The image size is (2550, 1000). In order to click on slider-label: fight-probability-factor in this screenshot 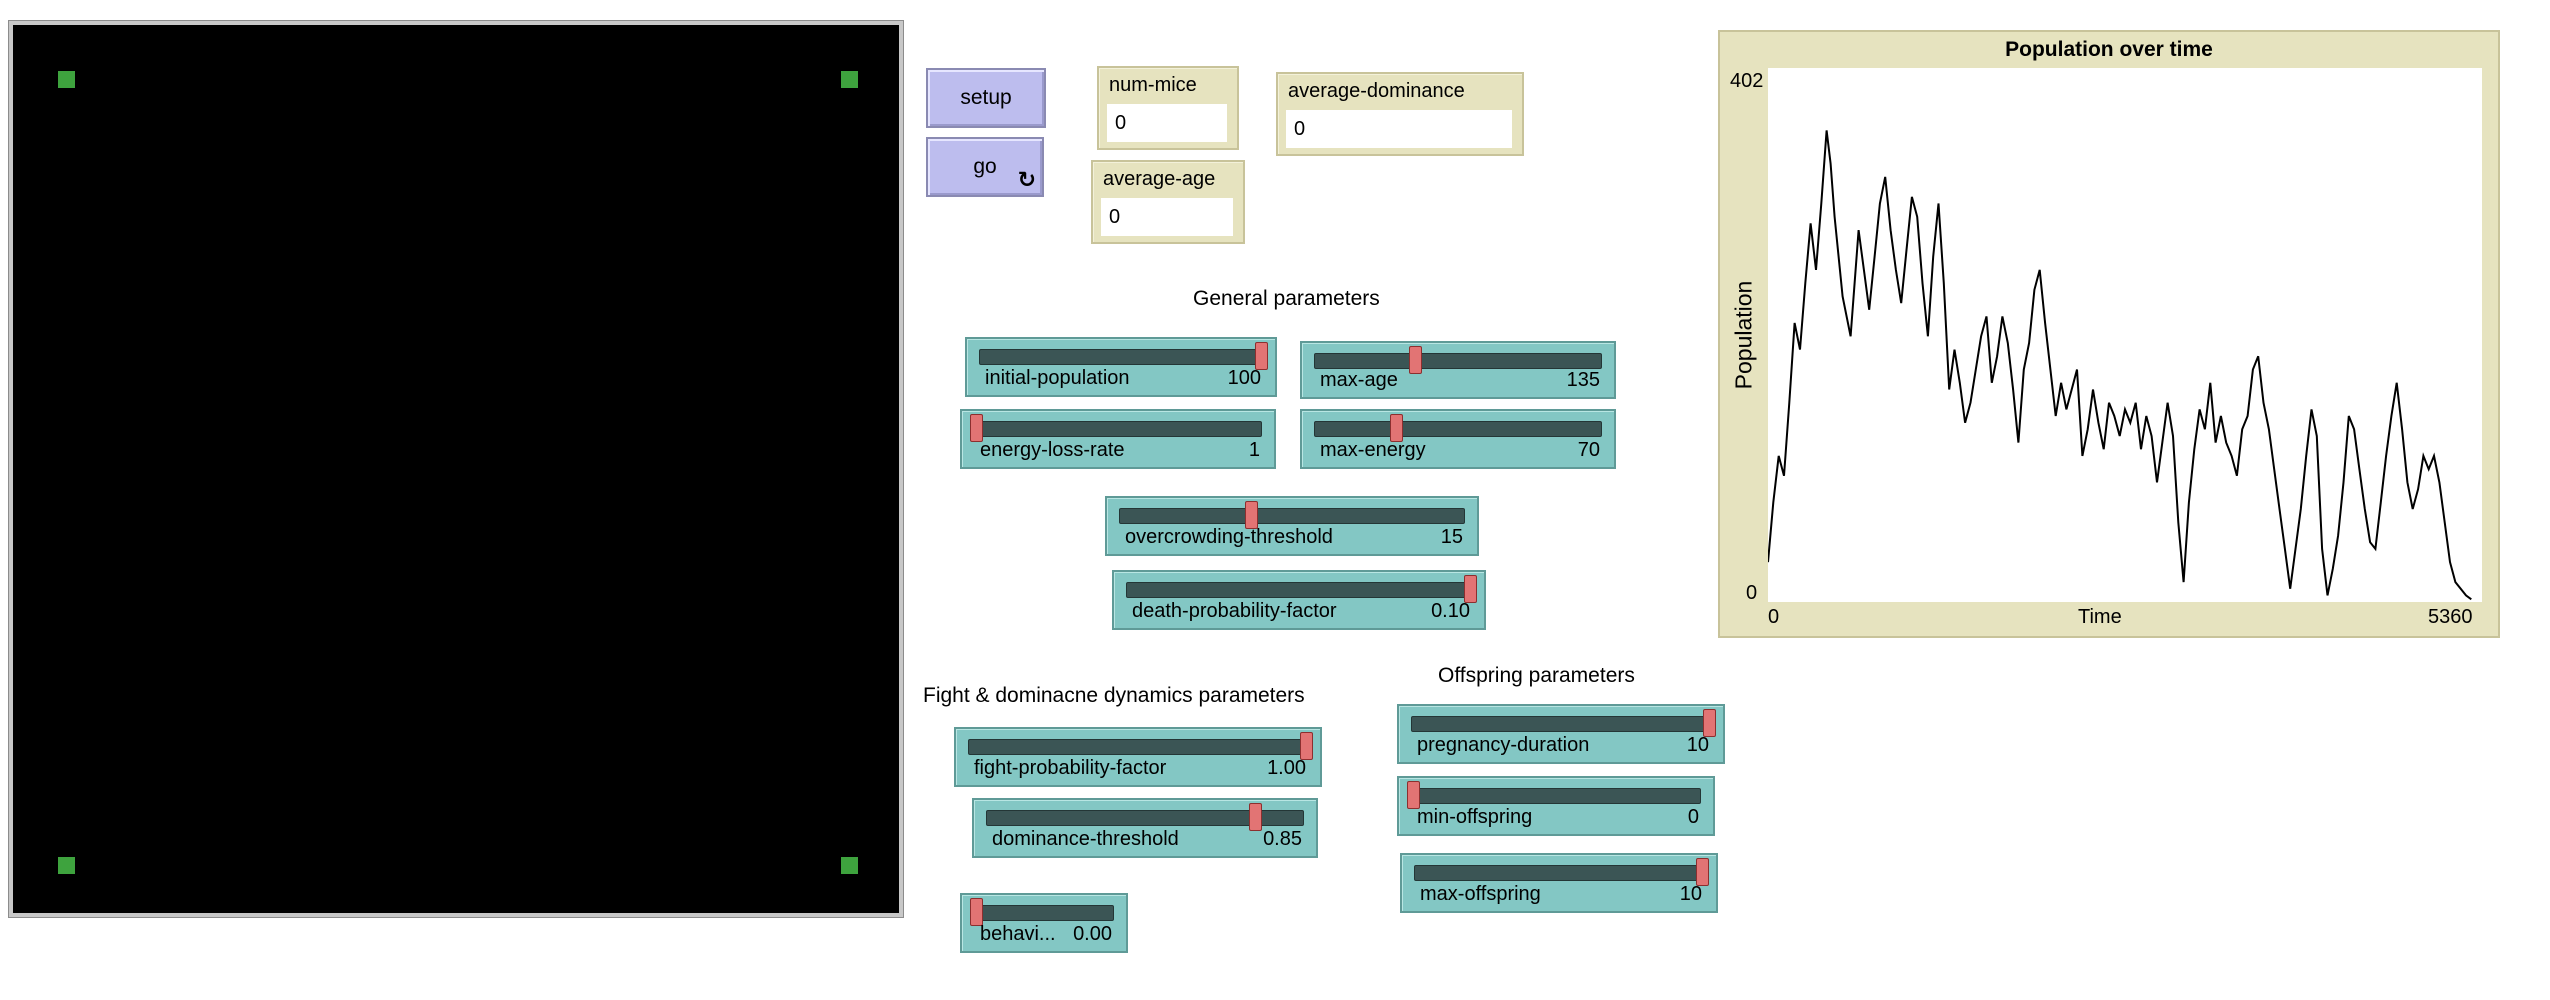, I will do `click(1070, 768)`.